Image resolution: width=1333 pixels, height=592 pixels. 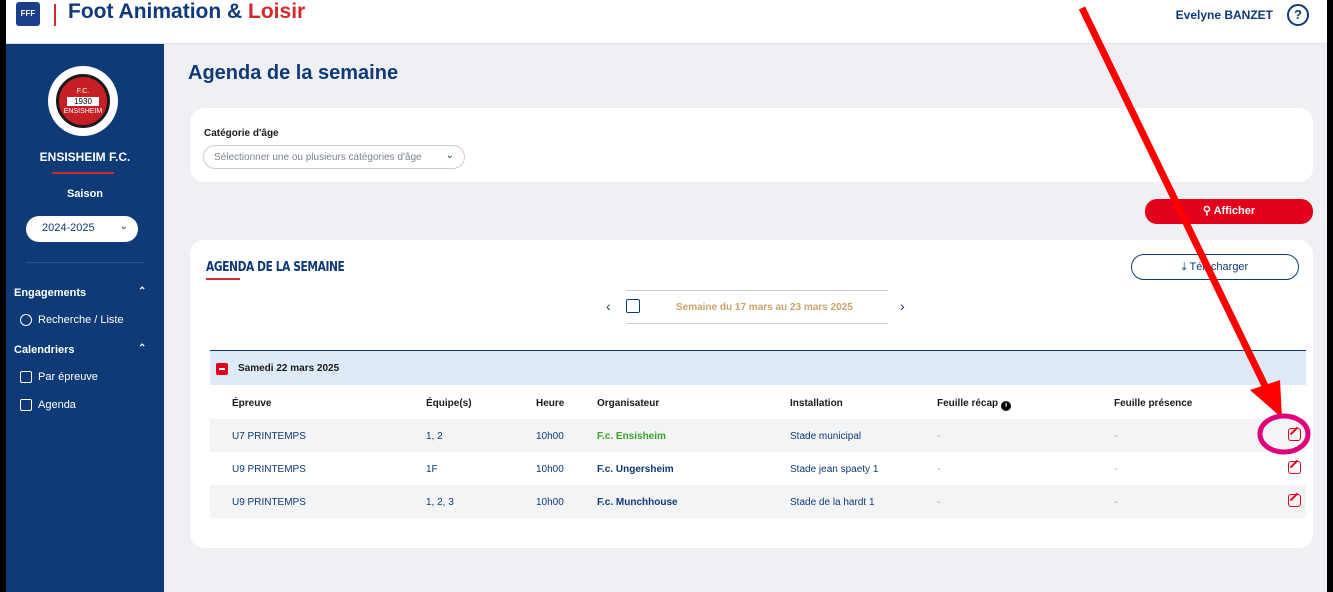 What do you see at coordinates (834, 469) in the screenshot?
I see `cell-installation: Stade jean spaety 1` at bounding box center [834, 469].